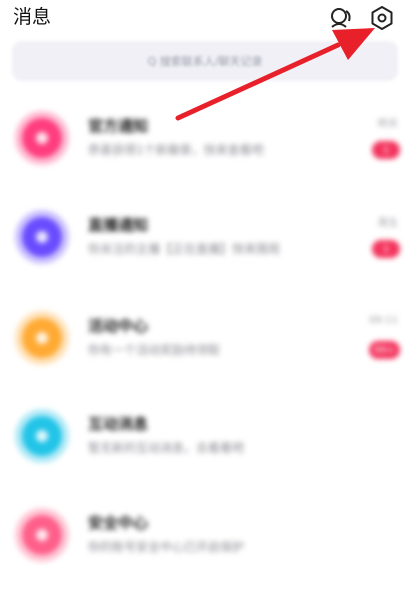 This screenshot has width=410, height=600. Describe the element at coordinates (166, 547) in the screenshot. I see `message-preview: 你的账号安全中心已开启保护` at that location.